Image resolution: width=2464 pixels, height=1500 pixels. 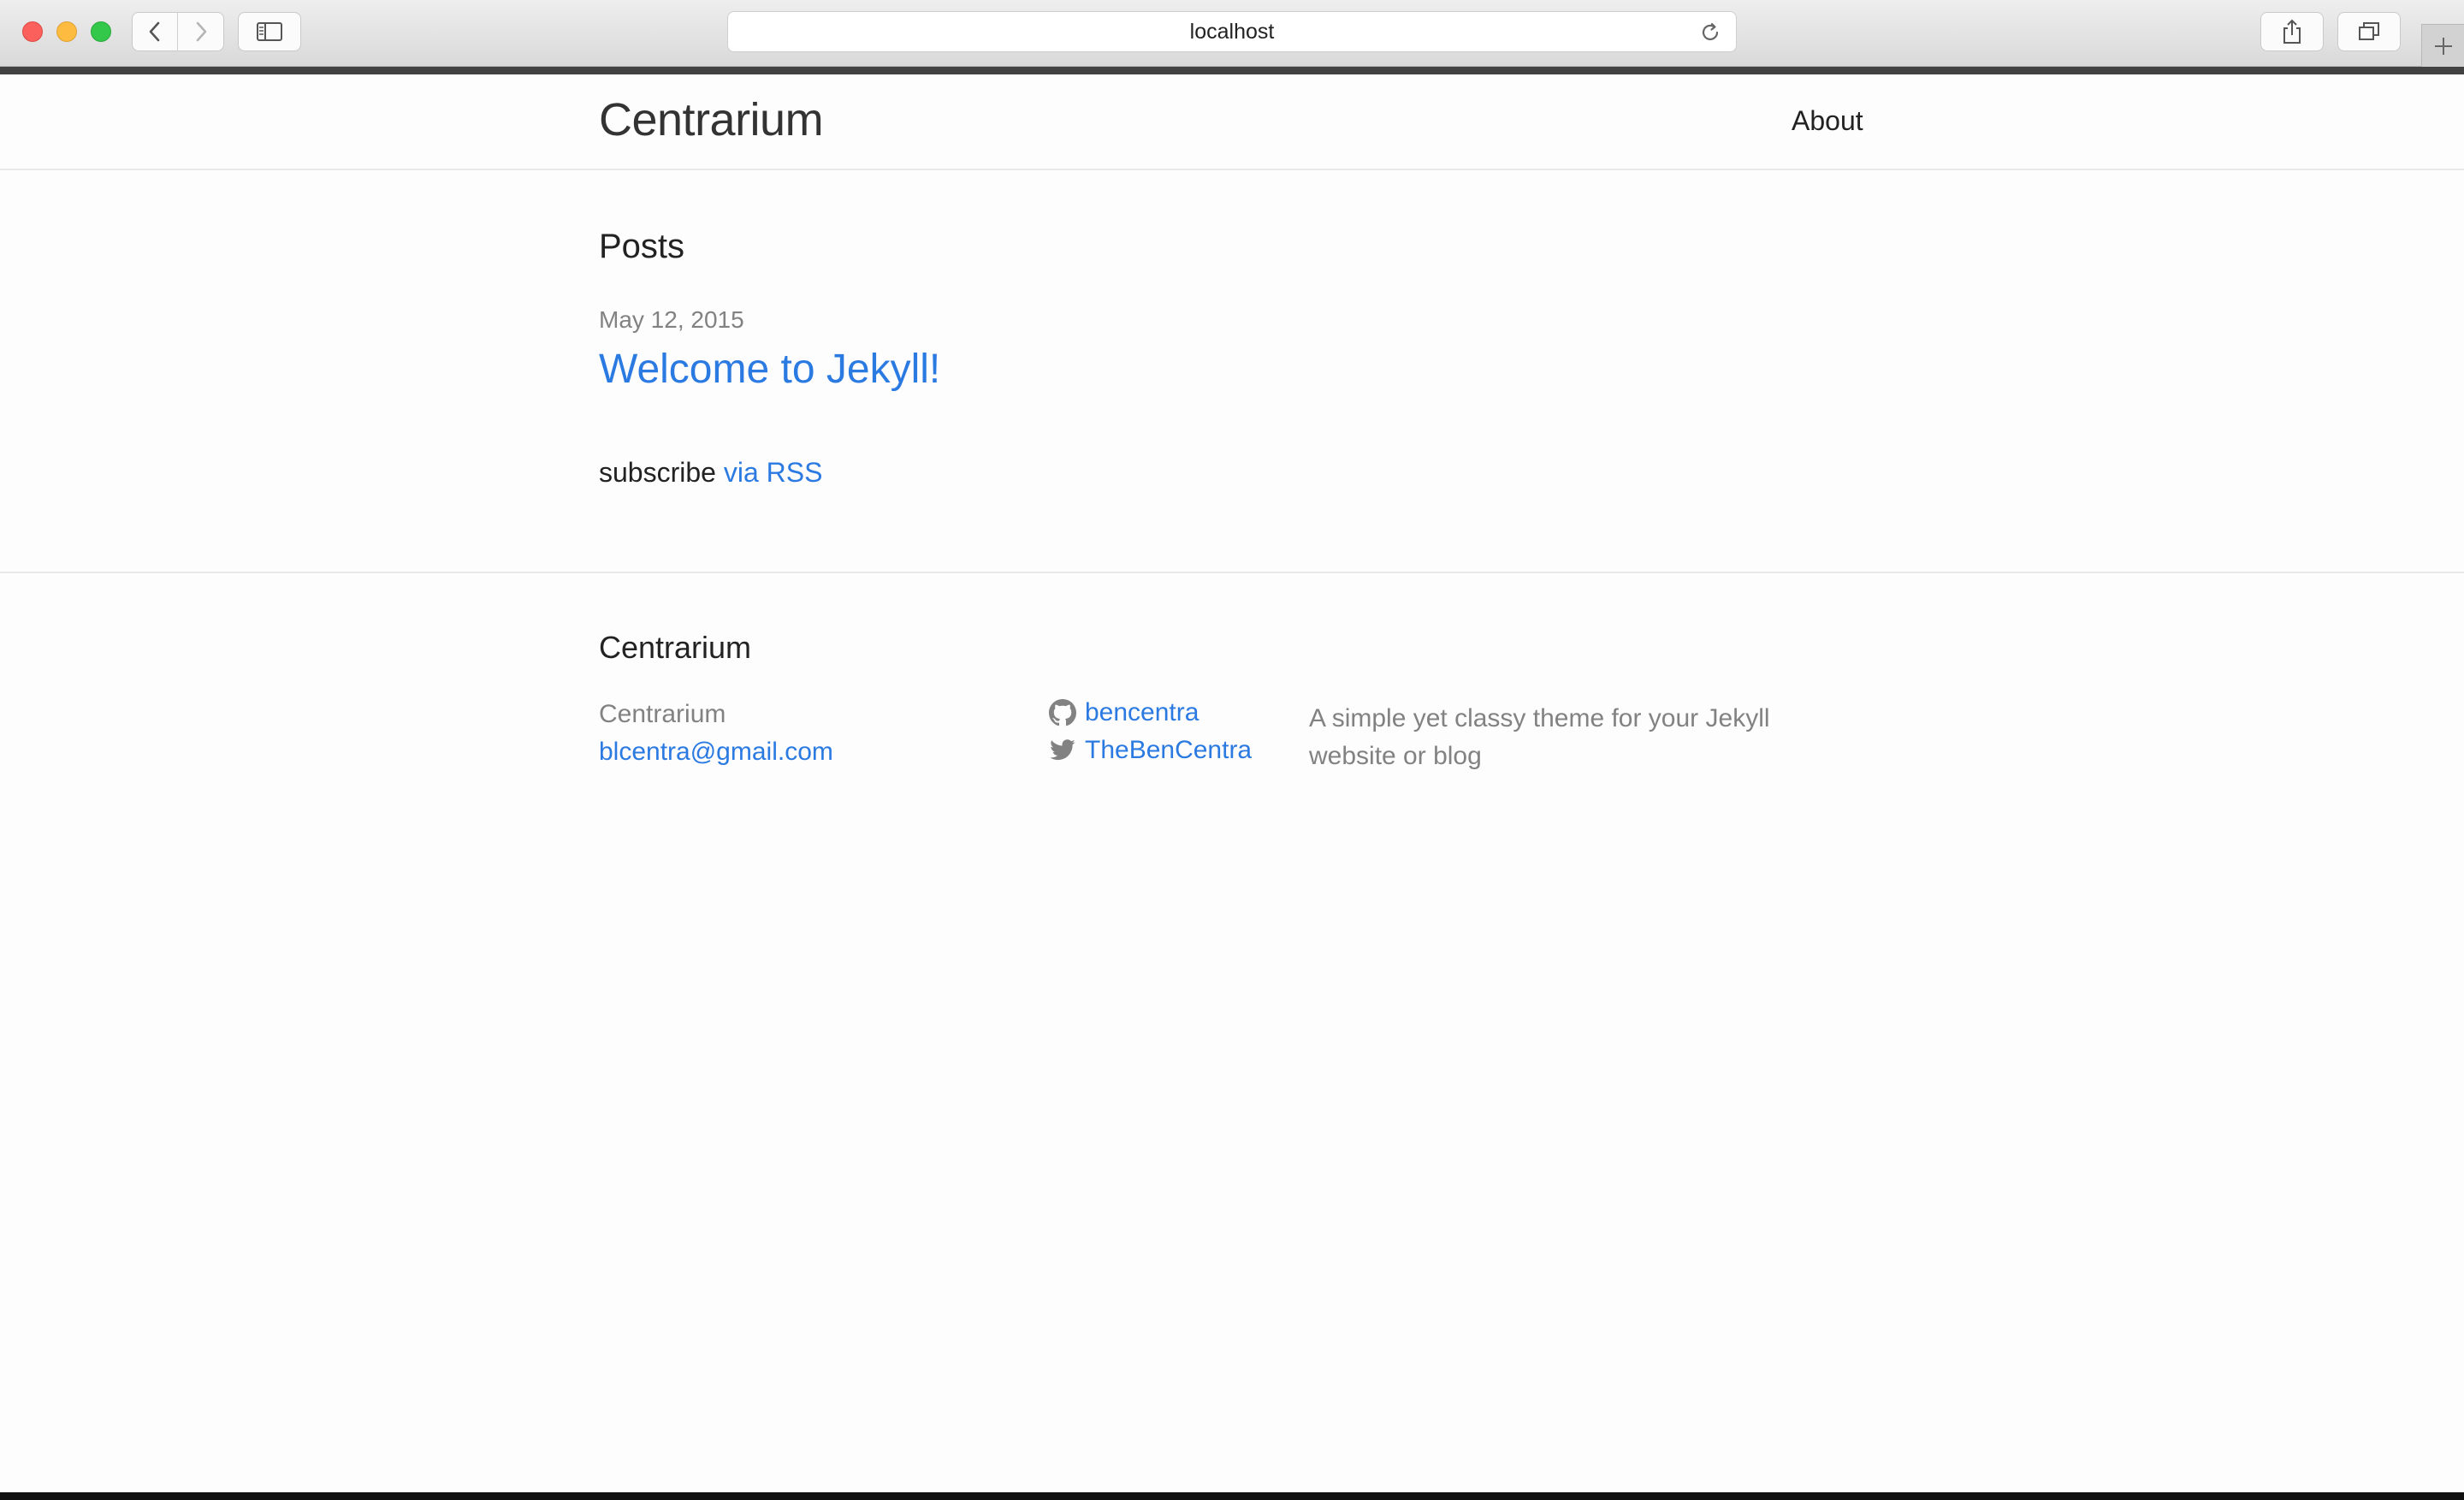 I want to click on site-header: Centrarium About, so click(x=1232, y=122).